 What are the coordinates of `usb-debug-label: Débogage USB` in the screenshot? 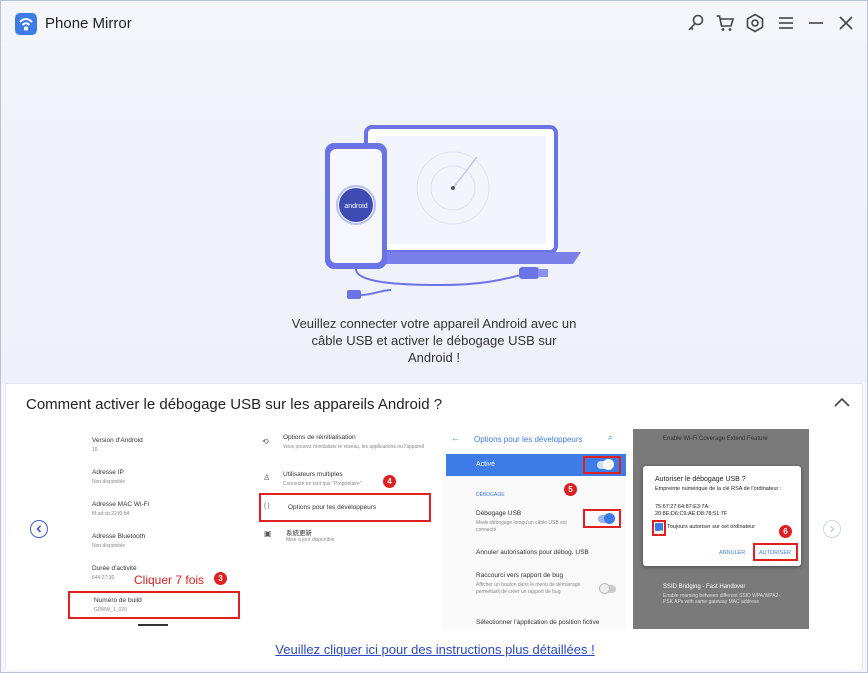 It's located at (499, 513).